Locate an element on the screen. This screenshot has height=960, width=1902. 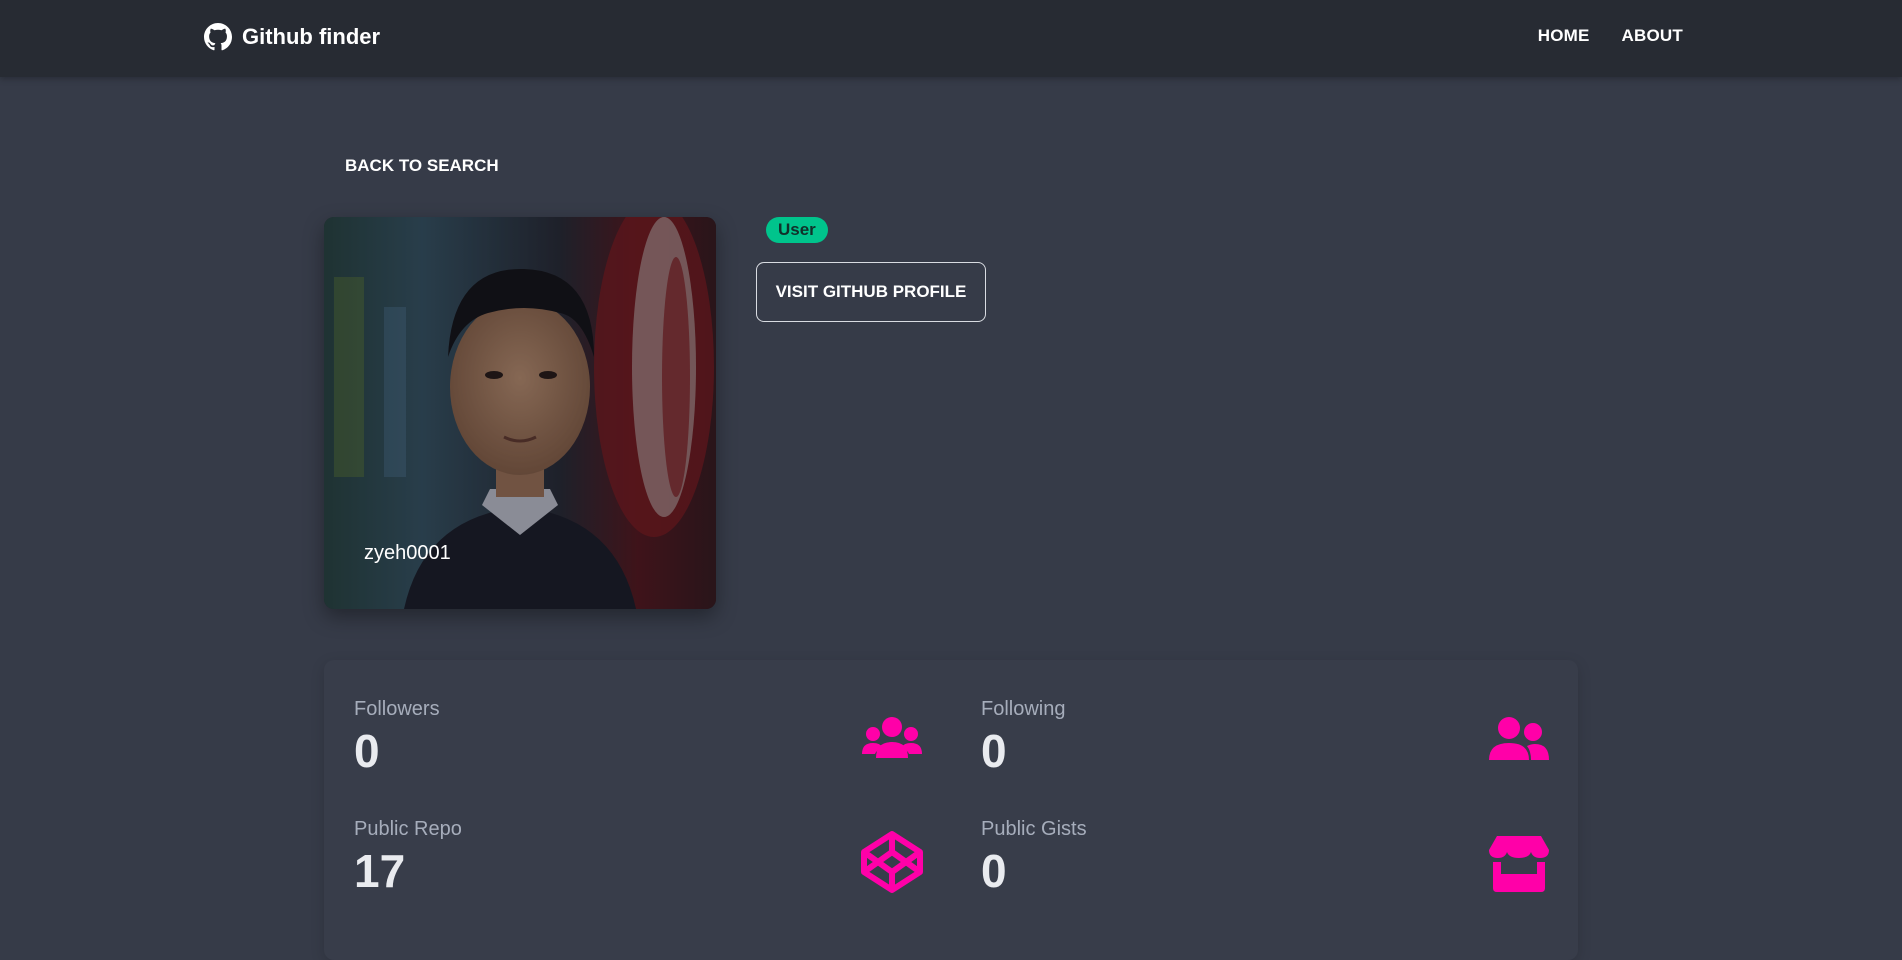
brand-title: Github finder is located at coordinates (311, 36).